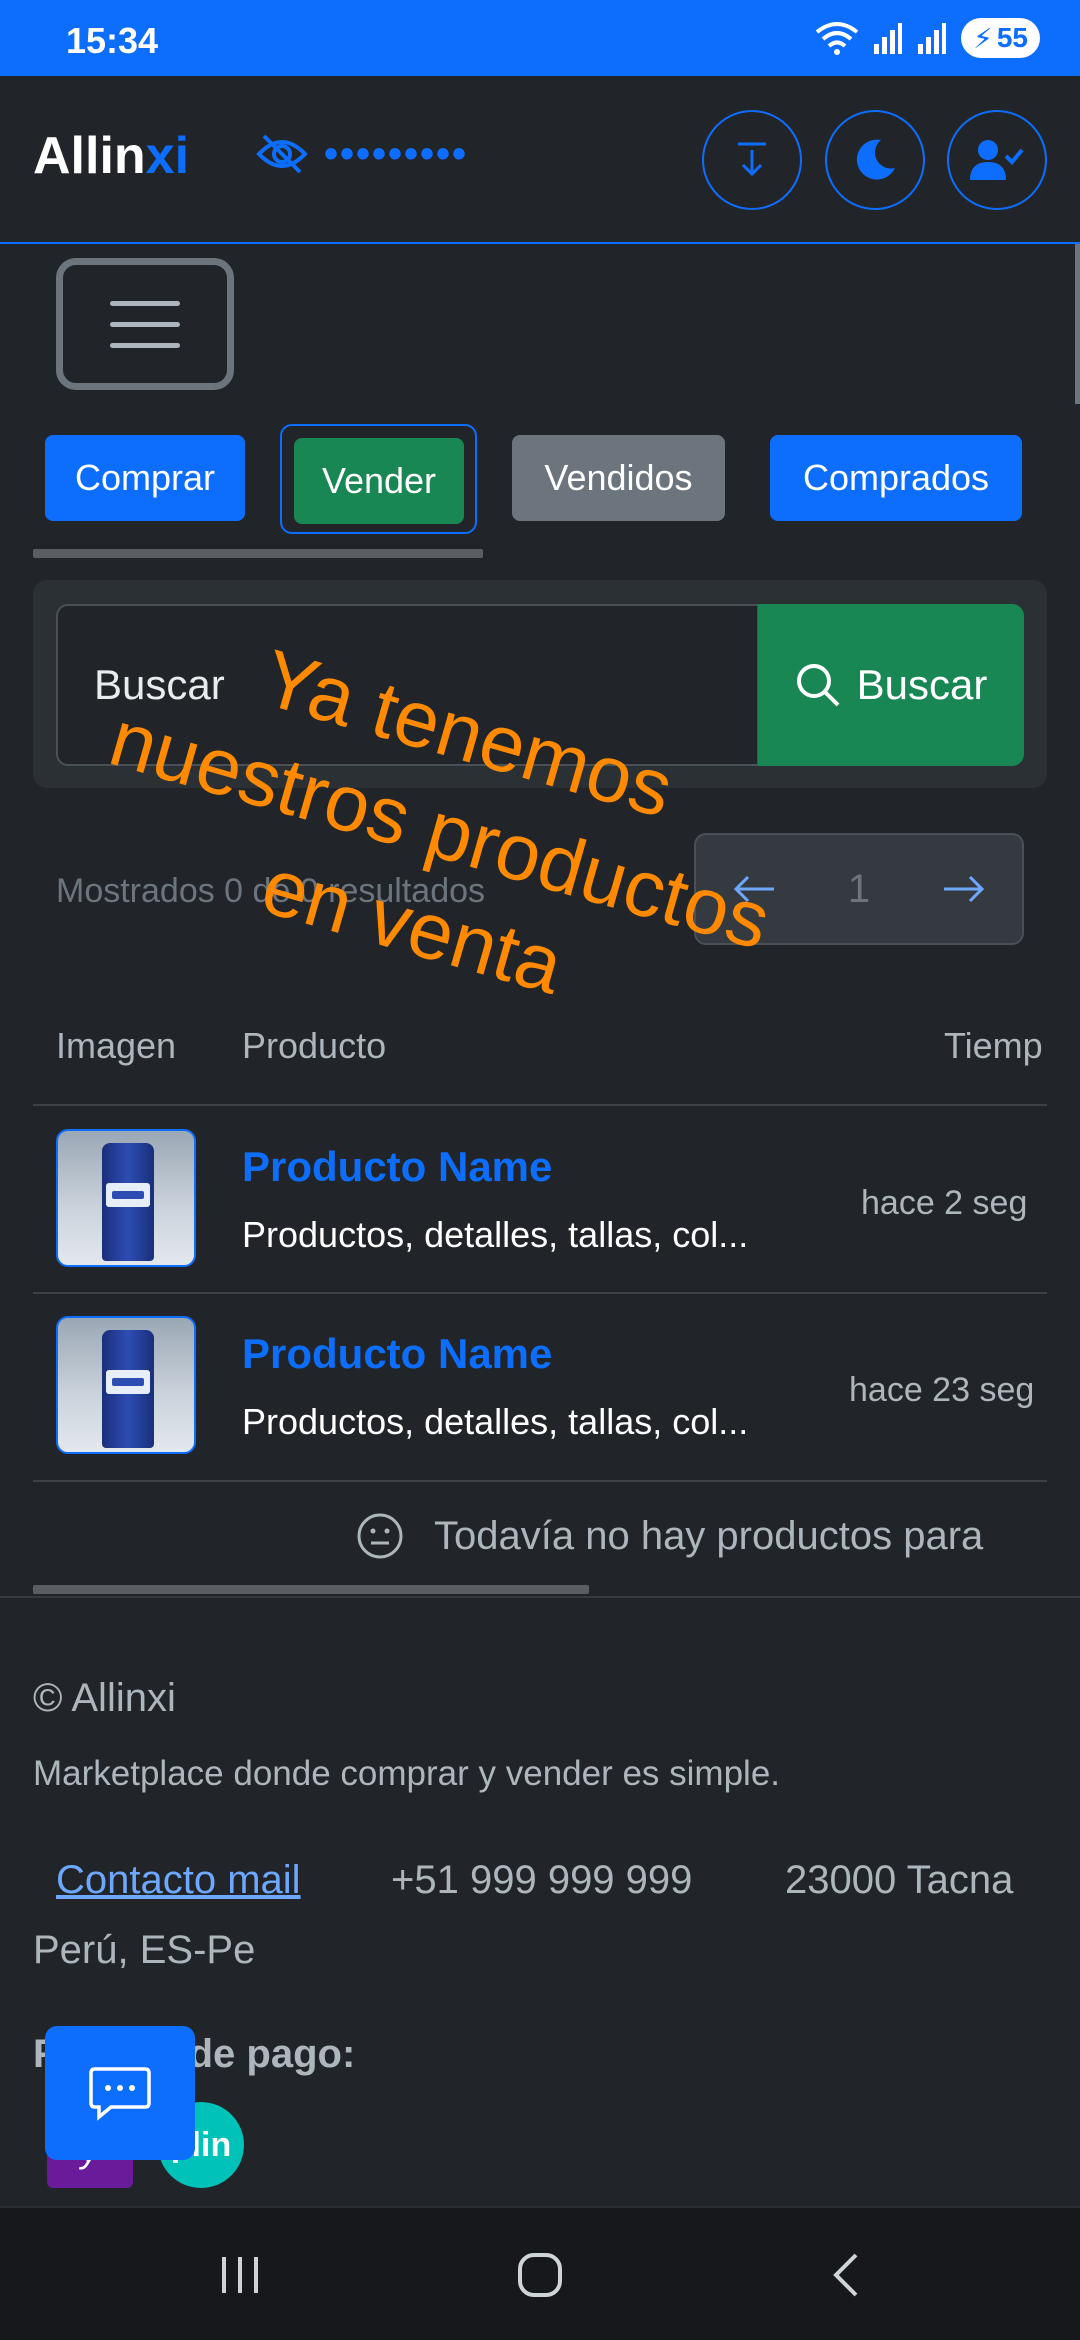 The image size is (1080, 2340). I want to click on search-button: Buscar, so click(891, 685).